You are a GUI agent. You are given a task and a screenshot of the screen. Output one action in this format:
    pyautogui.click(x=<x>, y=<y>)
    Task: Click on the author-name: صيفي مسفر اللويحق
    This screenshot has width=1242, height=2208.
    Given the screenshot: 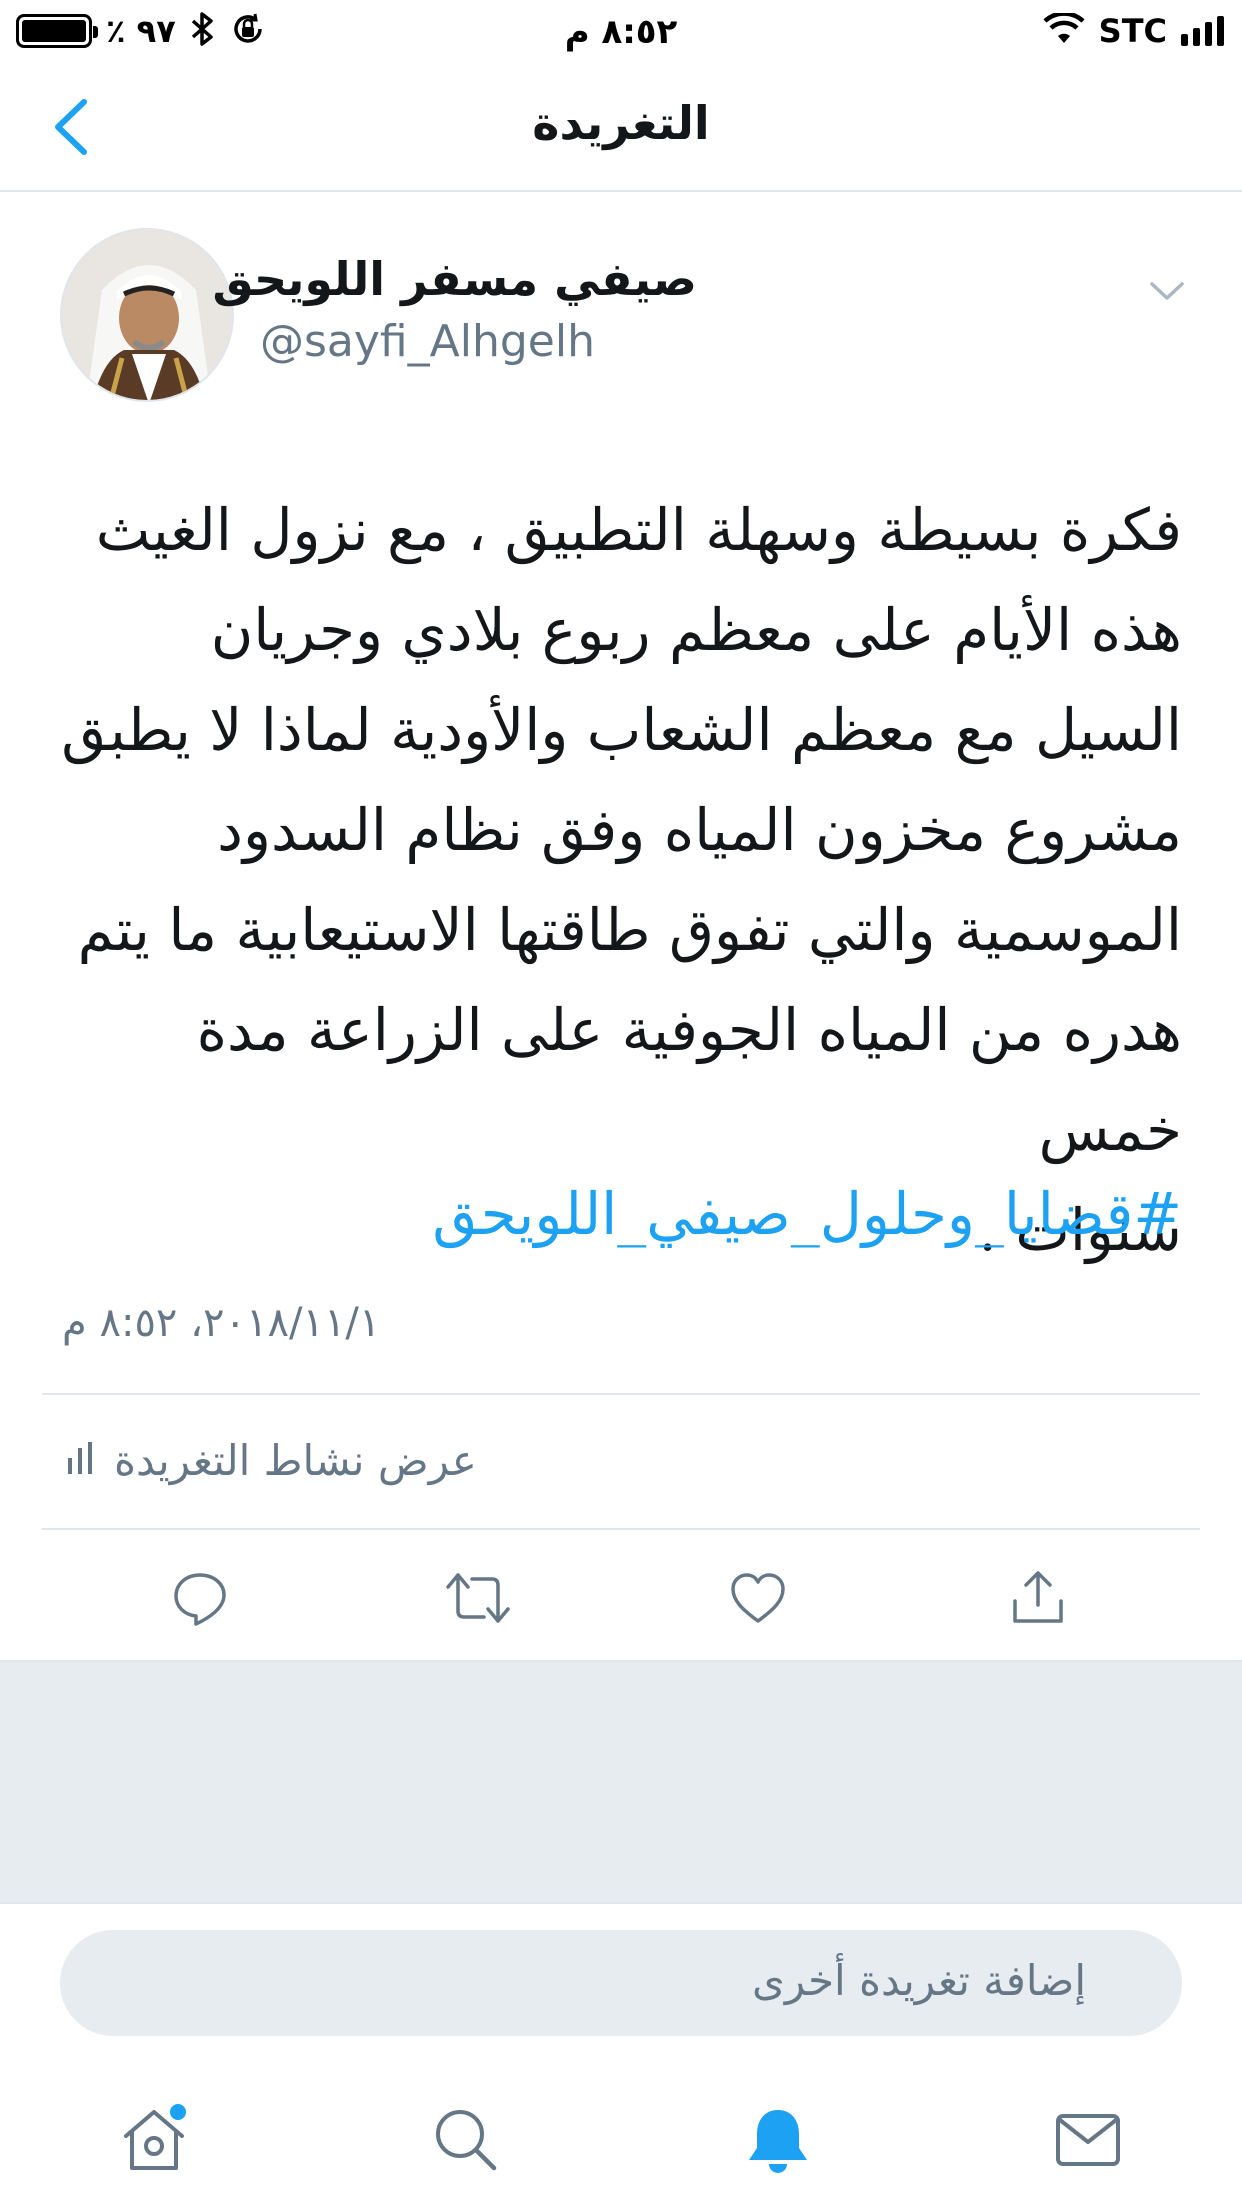 What is the action you would take?
    pyautogui.click(x=455, y=279)
    